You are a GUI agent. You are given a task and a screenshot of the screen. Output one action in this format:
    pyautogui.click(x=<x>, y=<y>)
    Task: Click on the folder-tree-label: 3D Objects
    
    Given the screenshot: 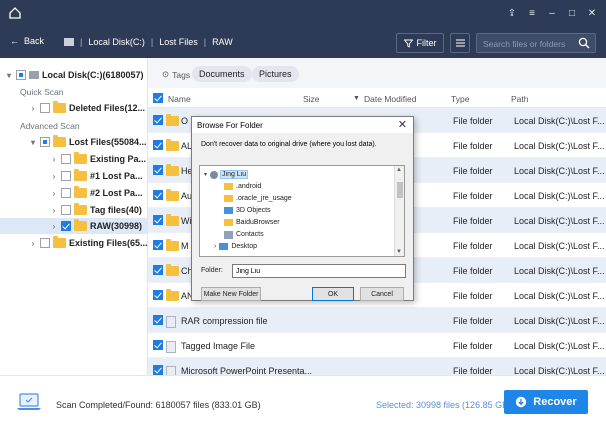 What is the action you would take?
    pyautogui.click(x=253, y=210)
    